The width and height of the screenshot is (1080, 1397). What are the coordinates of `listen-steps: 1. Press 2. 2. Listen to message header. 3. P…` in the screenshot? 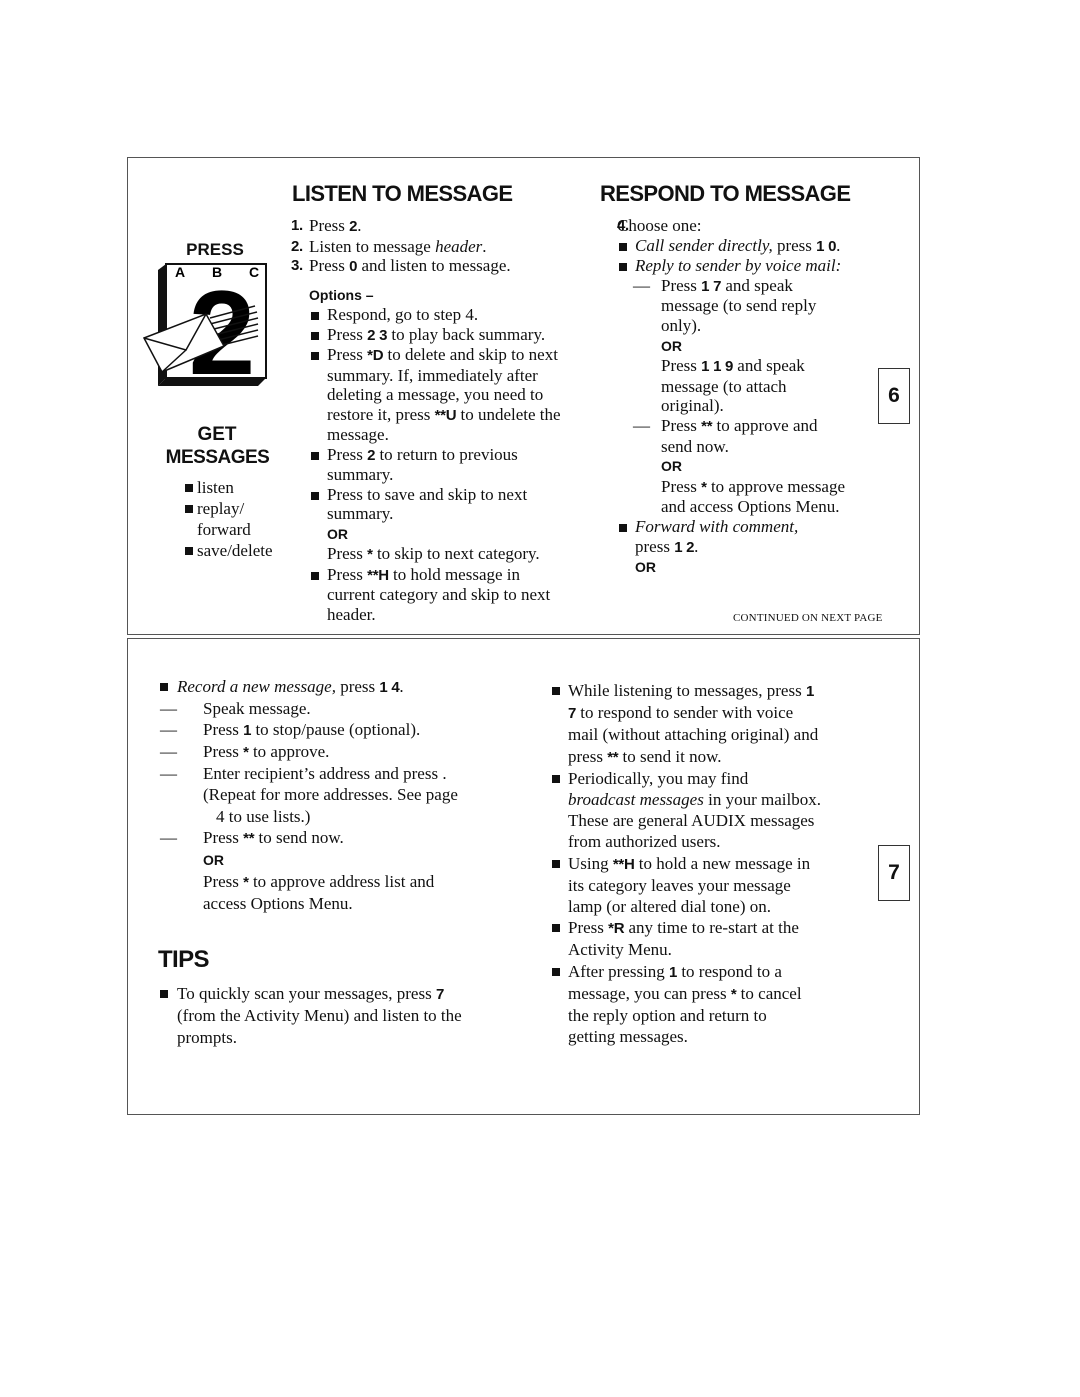 It's located at (426, 420).